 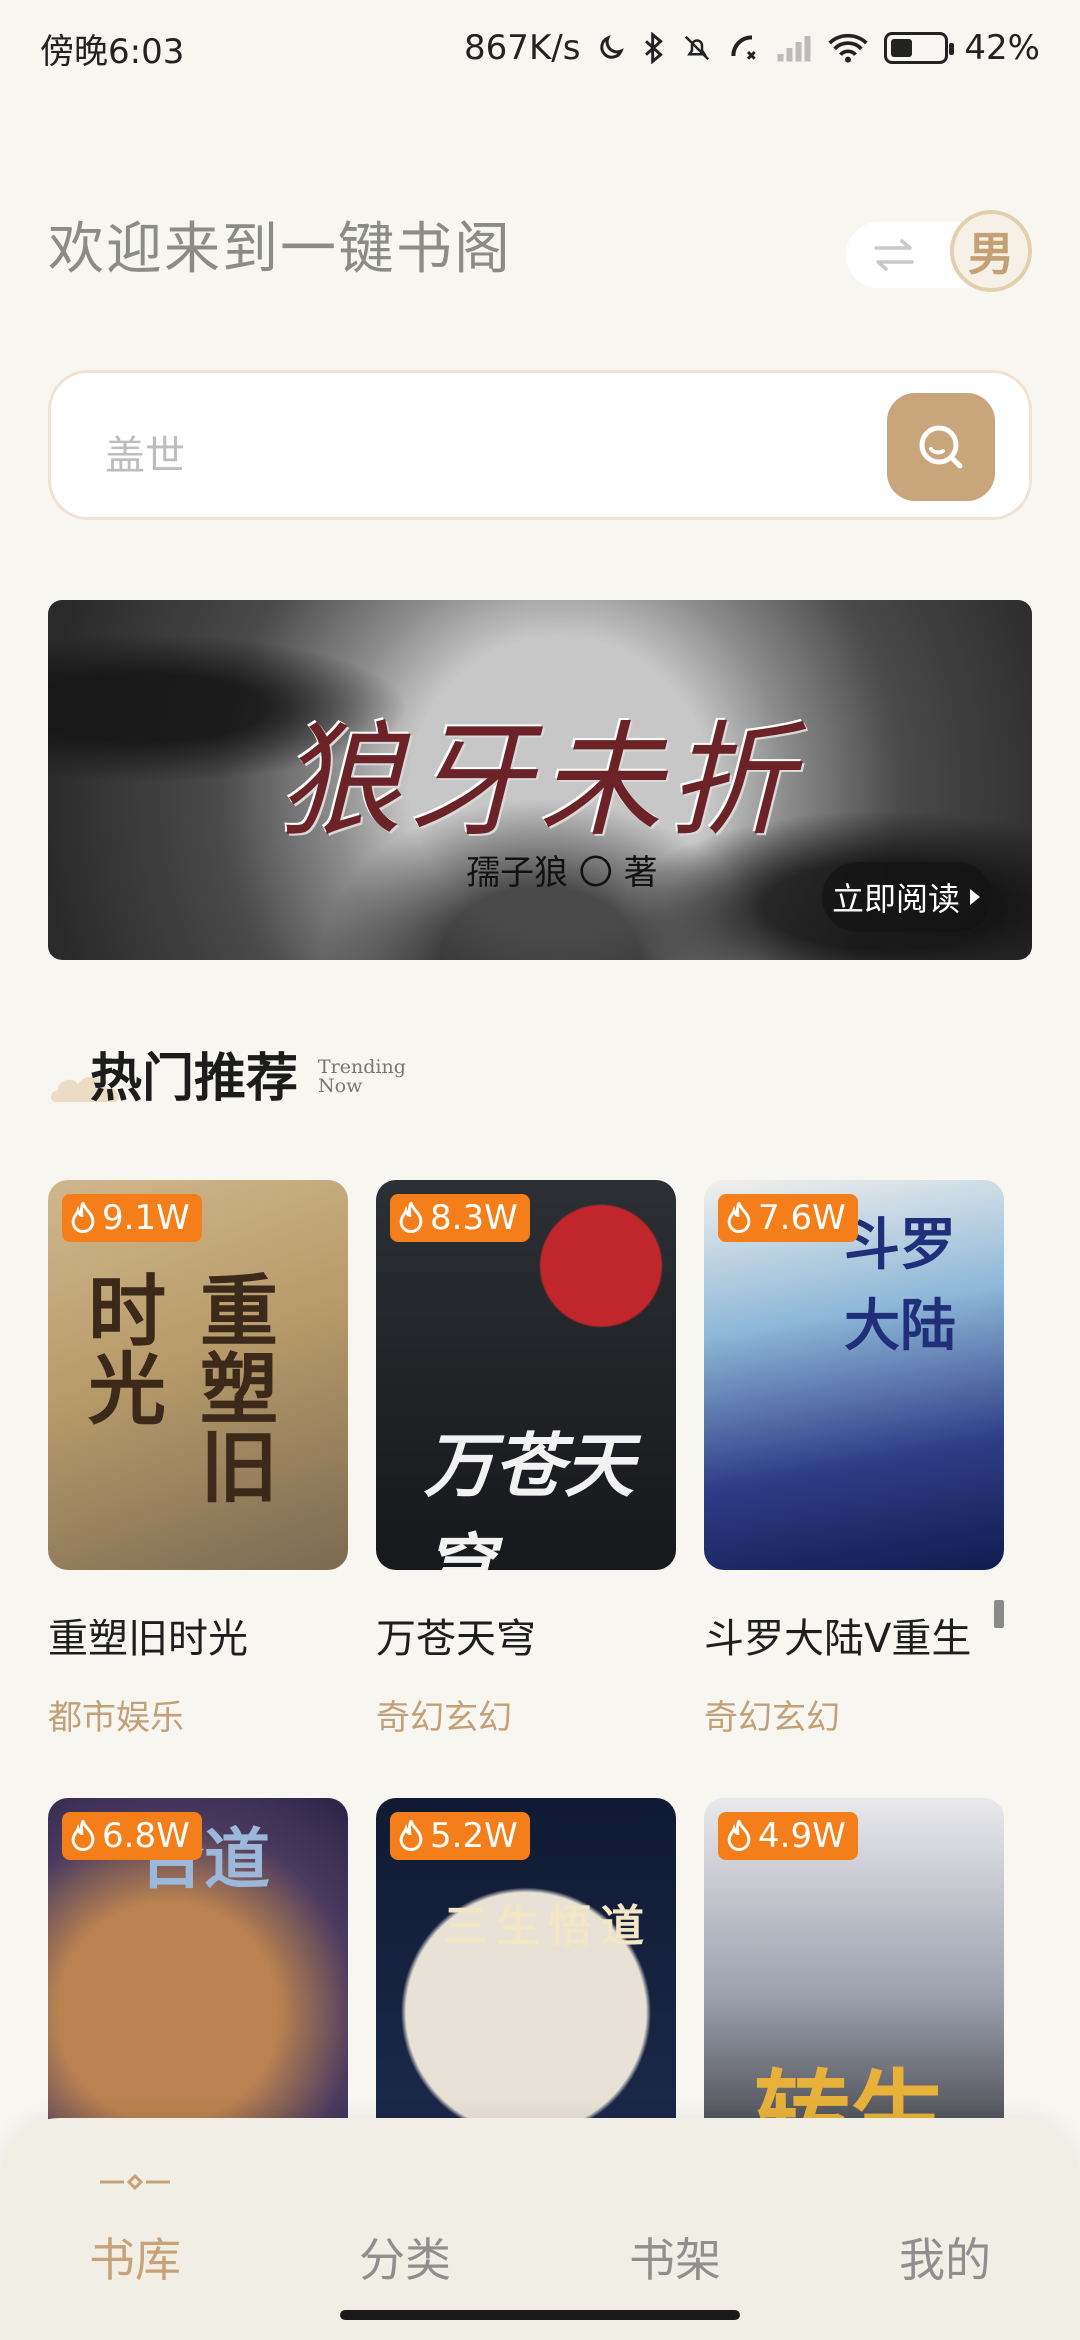 What do you see at coordinates (198, 1714) in the screenshot?
I see `book-category: 都市娱乐` at bounding box center [198, 1714].